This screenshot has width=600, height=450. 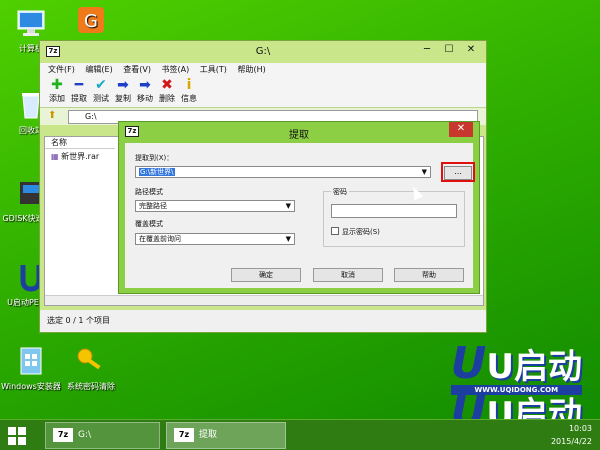 I want to click on move-label: 移动, so click(x=145, y=98).